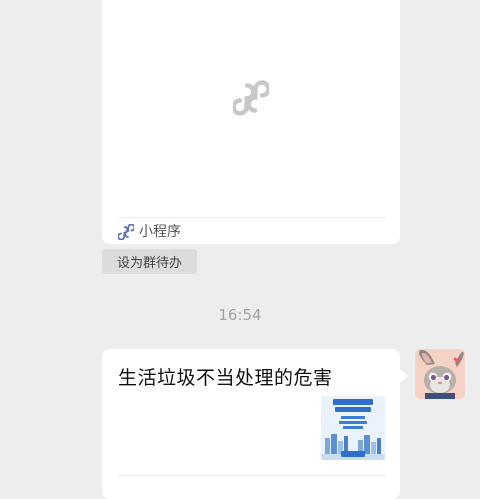 This screenshot has height=499, width=480. Describe the element at coordinates (225, 378) in the screenshot. I see `link-message-title: 生活垃圾不当处理的危害` at that location.